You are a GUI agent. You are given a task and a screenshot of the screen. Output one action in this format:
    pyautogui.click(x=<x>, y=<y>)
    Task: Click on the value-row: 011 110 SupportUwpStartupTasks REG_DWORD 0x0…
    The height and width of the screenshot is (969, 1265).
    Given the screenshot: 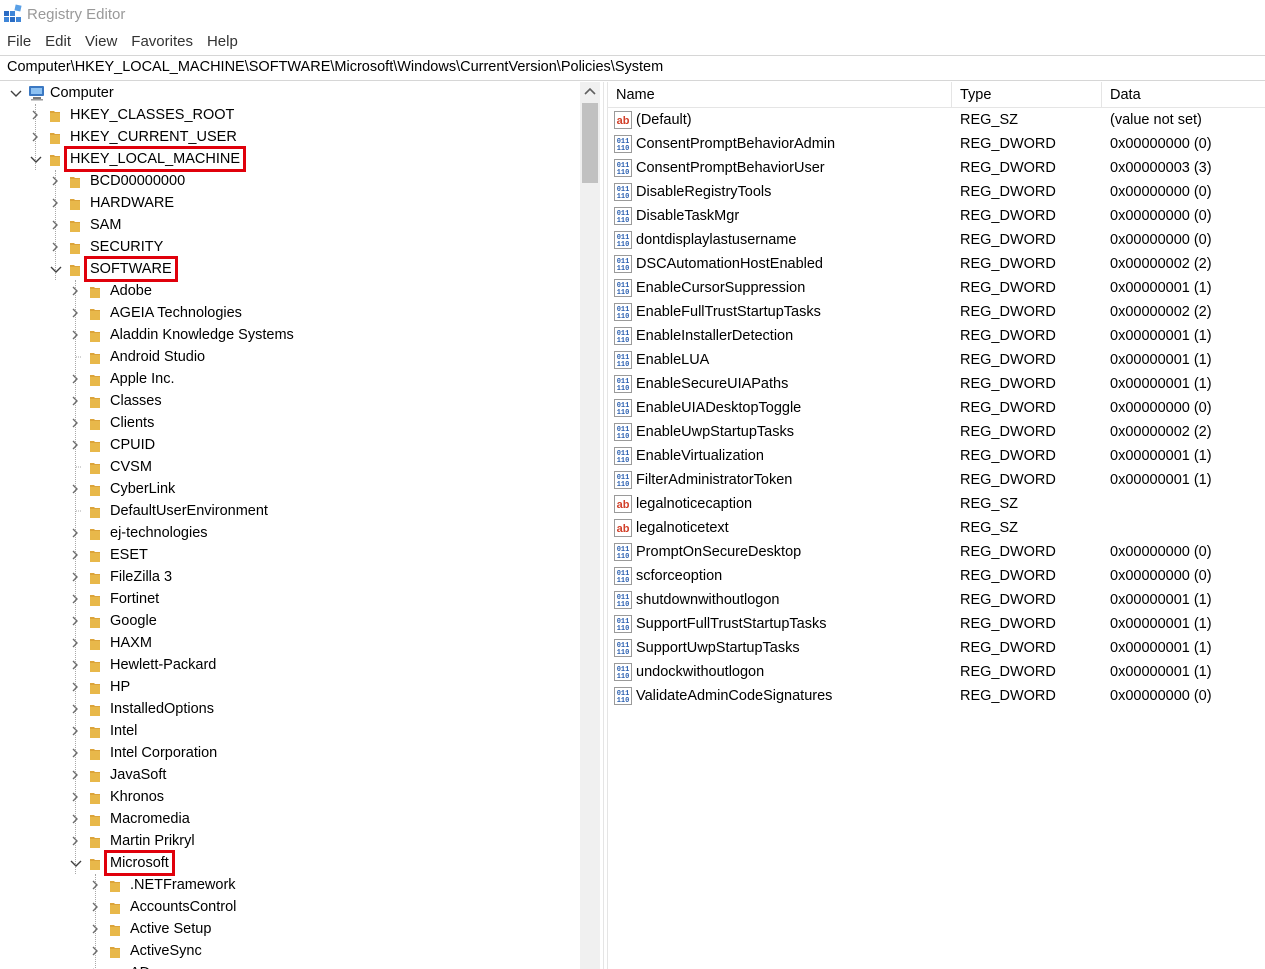 What is the action you would take?
    pyautogui.click(x=936, y=648)
    